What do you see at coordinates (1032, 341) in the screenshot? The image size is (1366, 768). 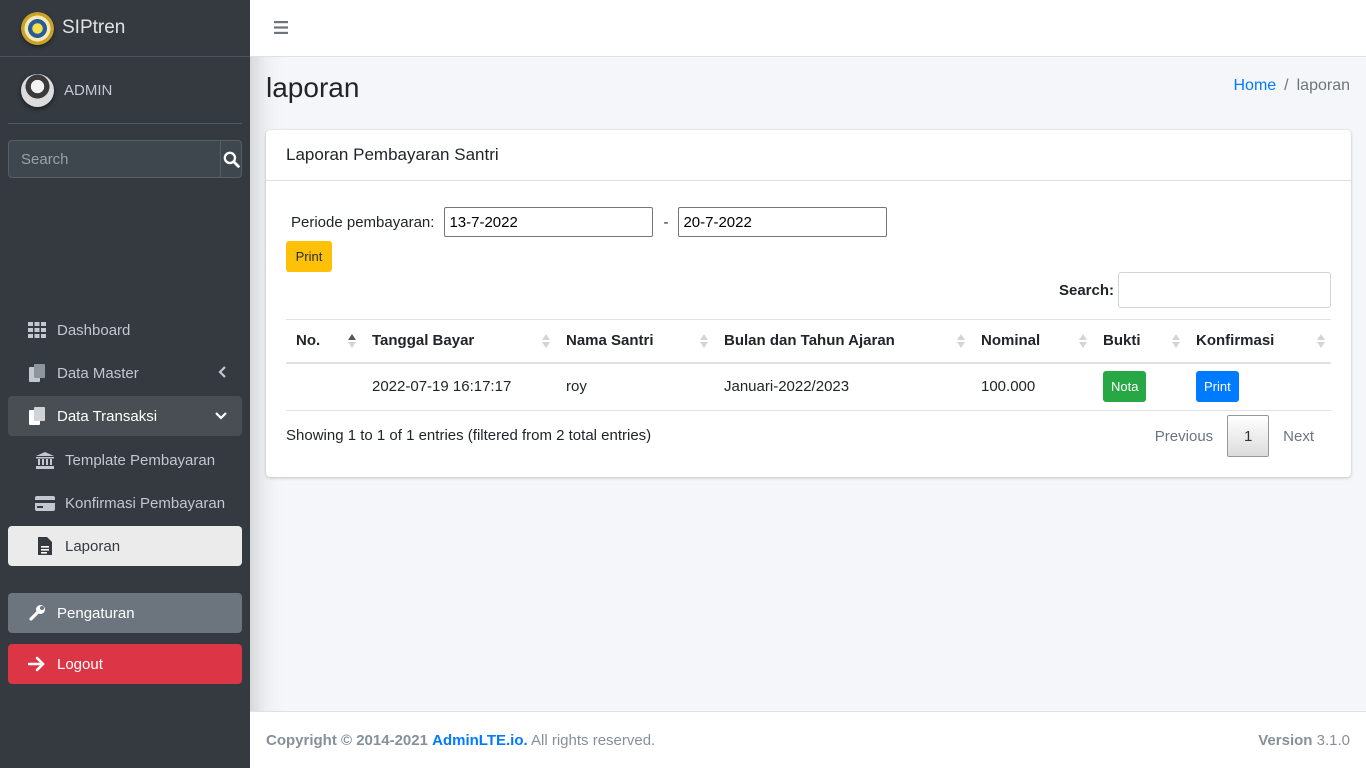 I see `column-header-nominal: Nominal` at bounding box center [1032, 341].